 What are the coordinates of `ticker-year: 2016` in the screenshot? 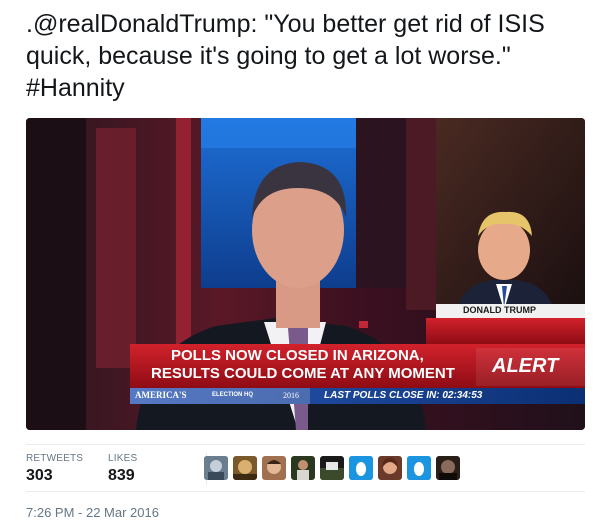 It's located at (291, 395).